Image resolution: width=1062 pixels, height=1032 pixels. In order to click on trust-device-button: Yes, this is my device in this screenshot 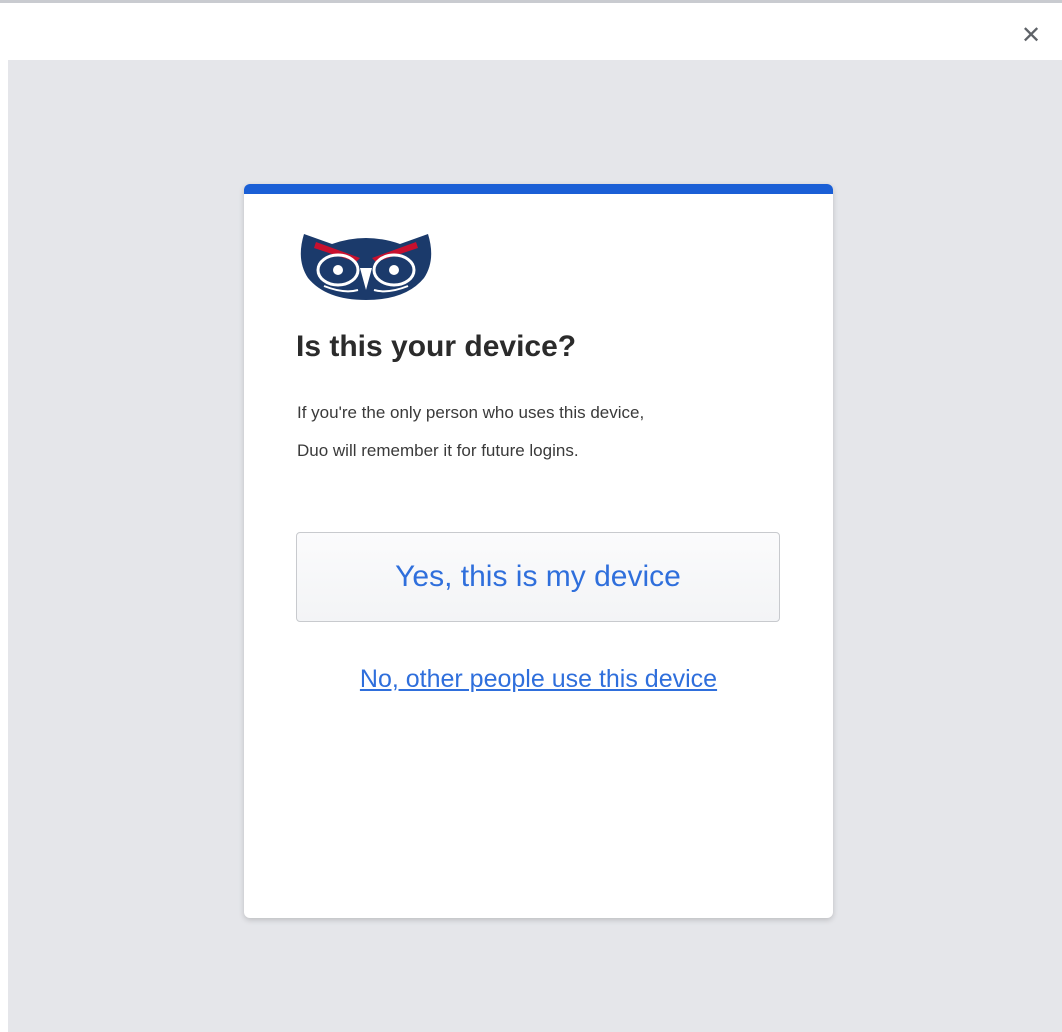, I will do `click(538, 577)`.